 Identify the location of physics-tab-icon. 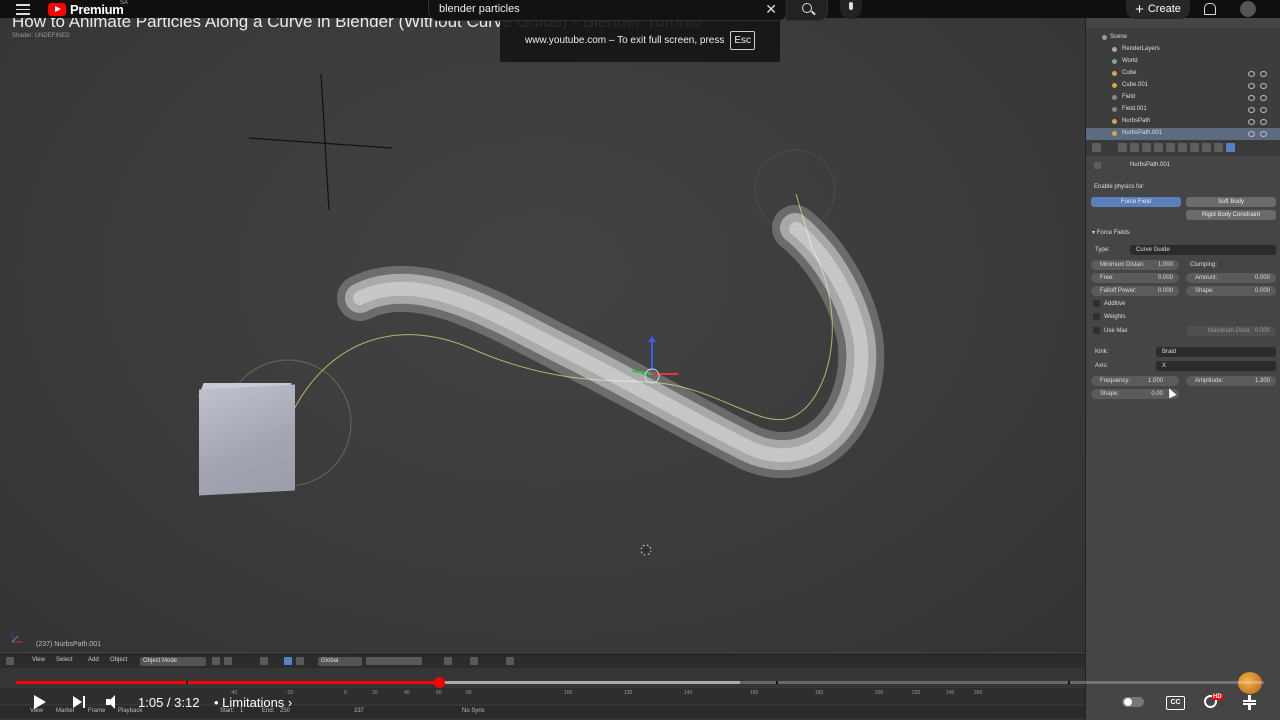
(1230, 147).